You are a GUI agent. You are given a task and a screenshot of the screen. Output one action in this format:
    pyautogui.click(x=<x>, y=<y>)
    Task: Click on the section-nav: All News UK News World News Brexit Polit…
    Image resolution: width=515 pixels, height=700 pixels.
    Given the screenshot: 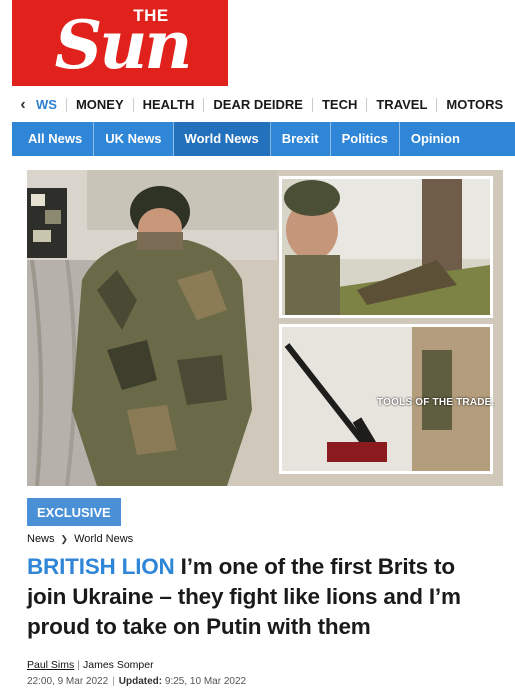 What is the action you would take?
    pyautogui.click(x=263, y=139)
    